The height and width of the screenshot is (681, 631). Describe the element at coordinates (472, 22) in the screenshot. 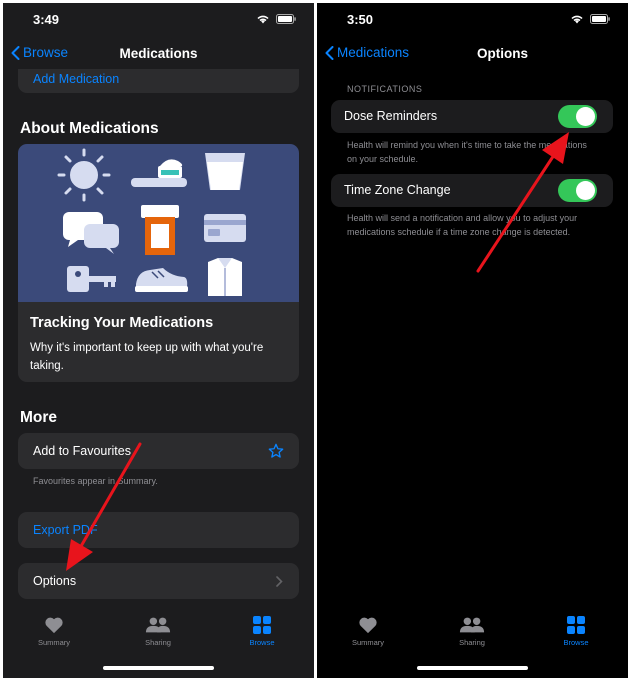

I see `status-bar: 3:50` at that location.